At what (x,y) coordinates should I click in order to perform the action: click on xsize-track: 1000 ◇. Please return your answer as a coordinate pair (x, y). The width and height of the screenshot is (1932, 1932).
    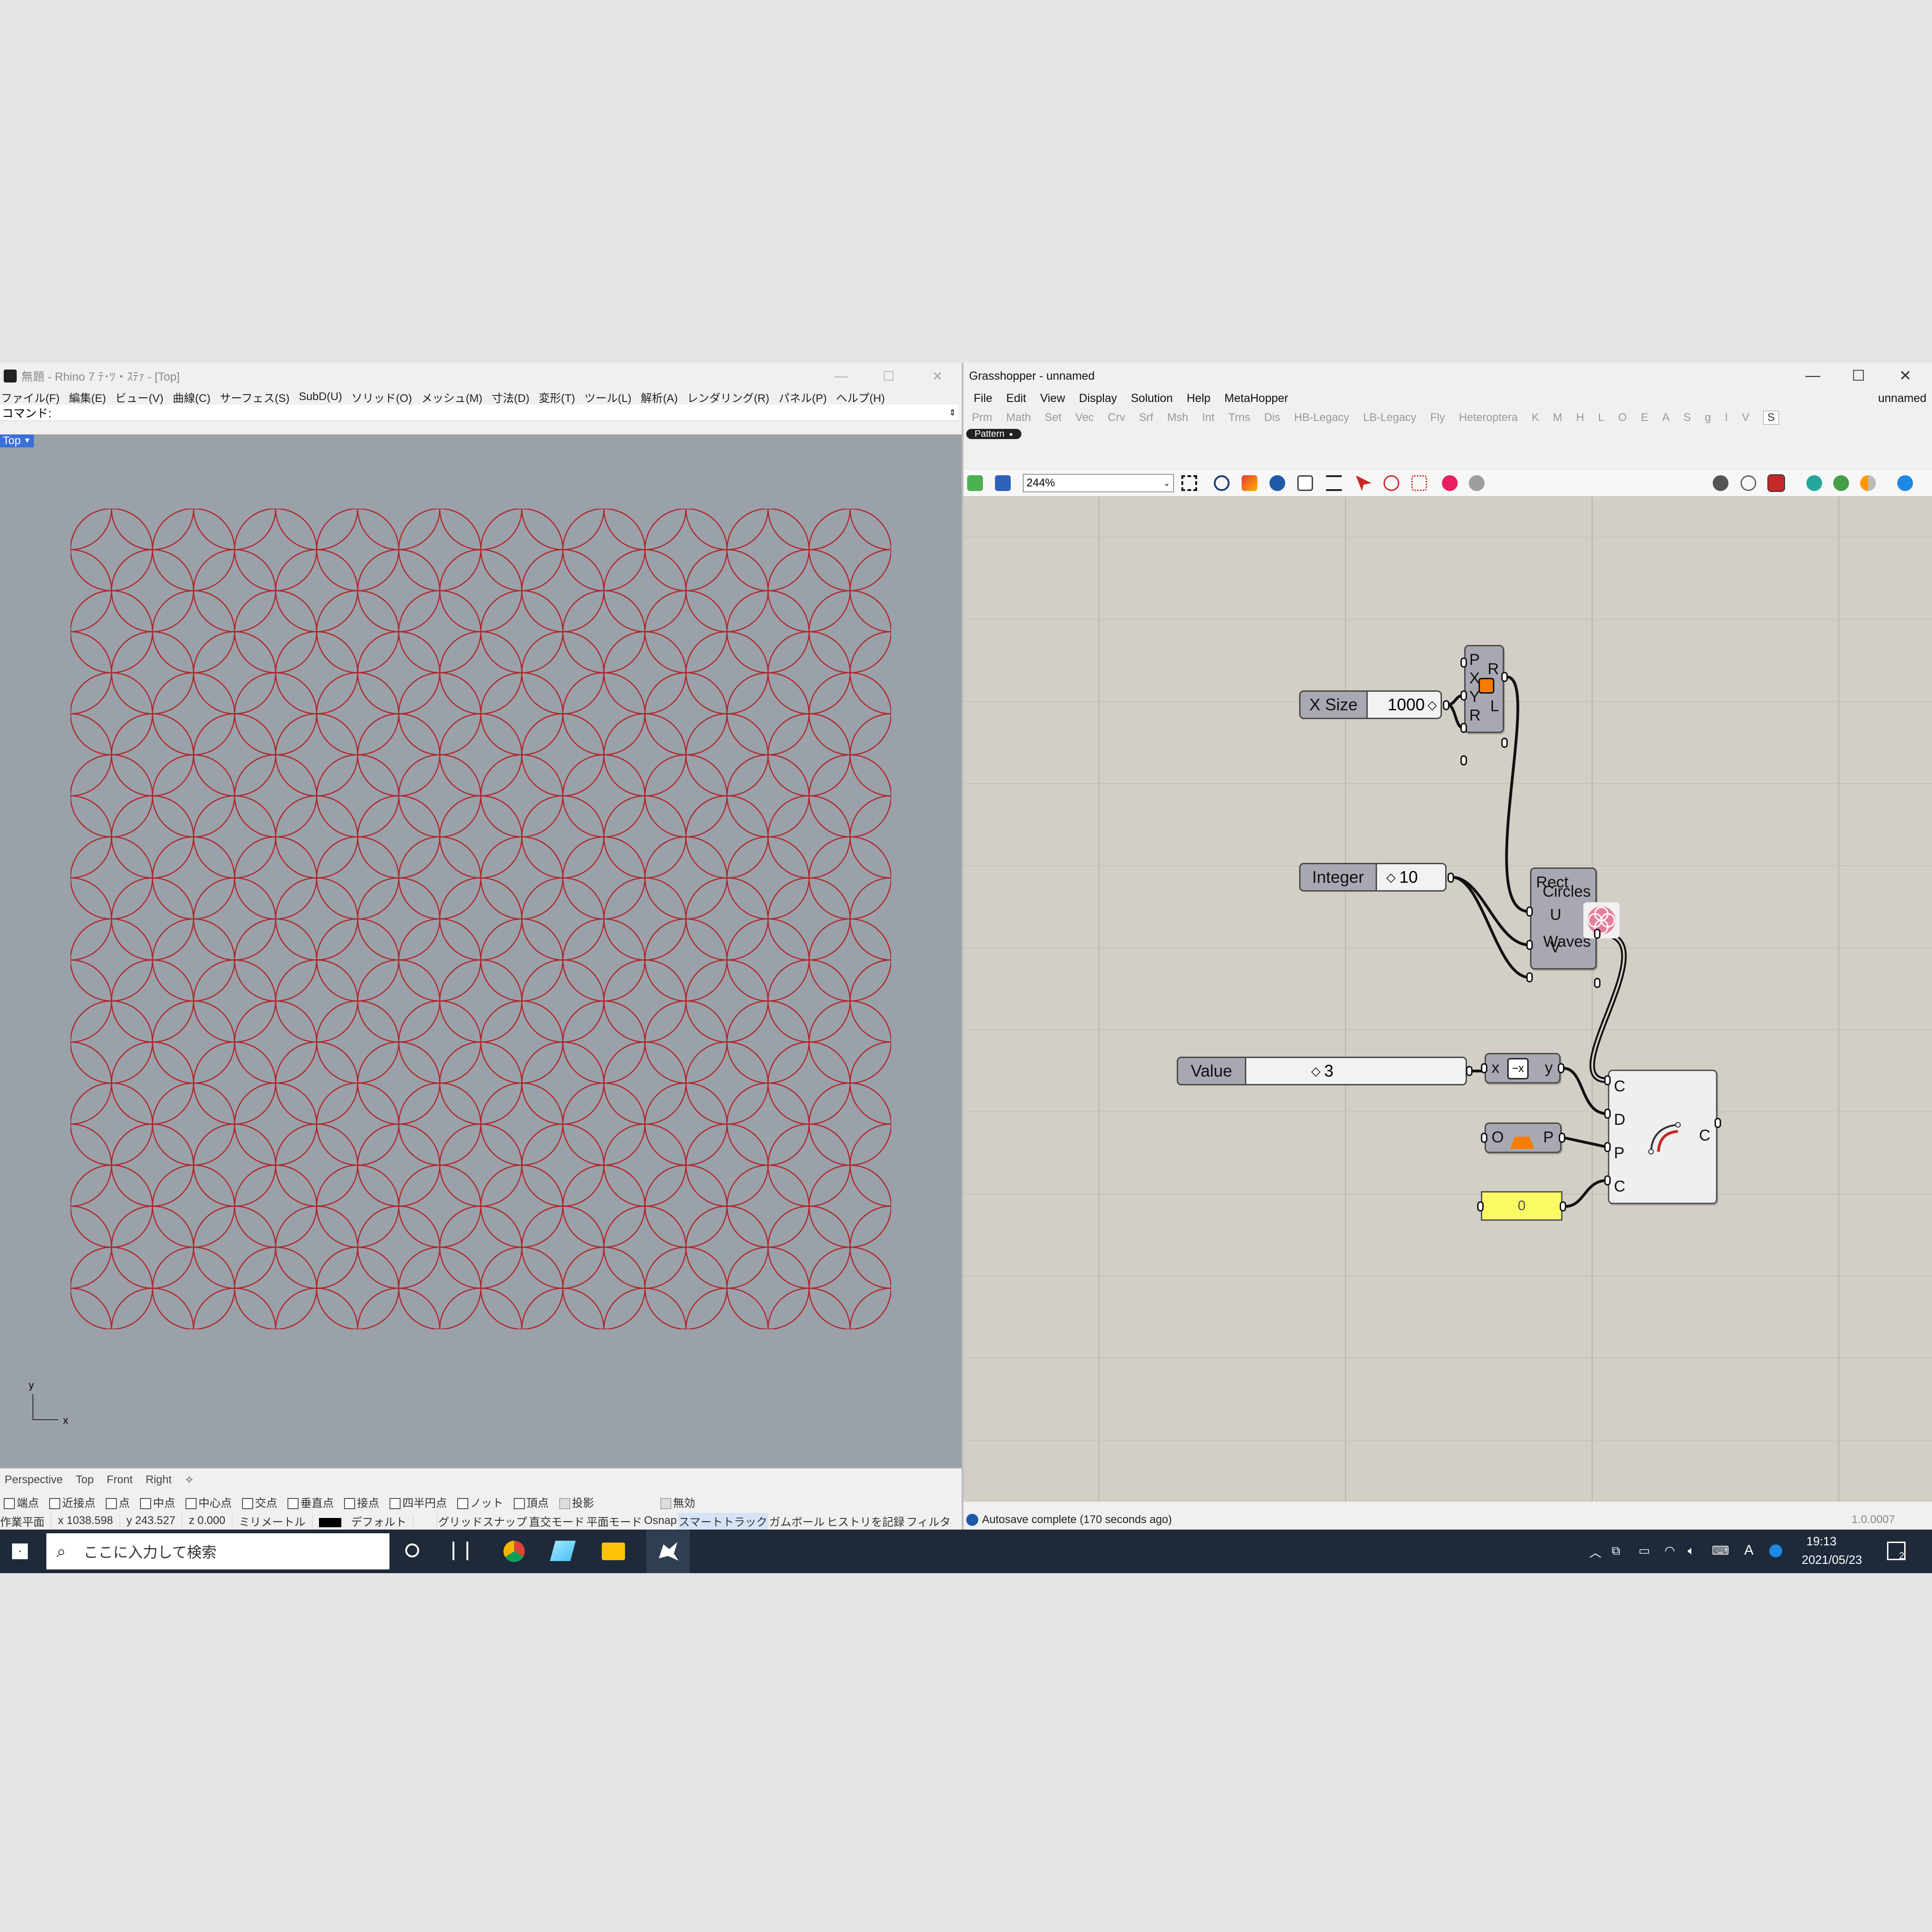
    Looking at the image, I should click on (1405, 705).